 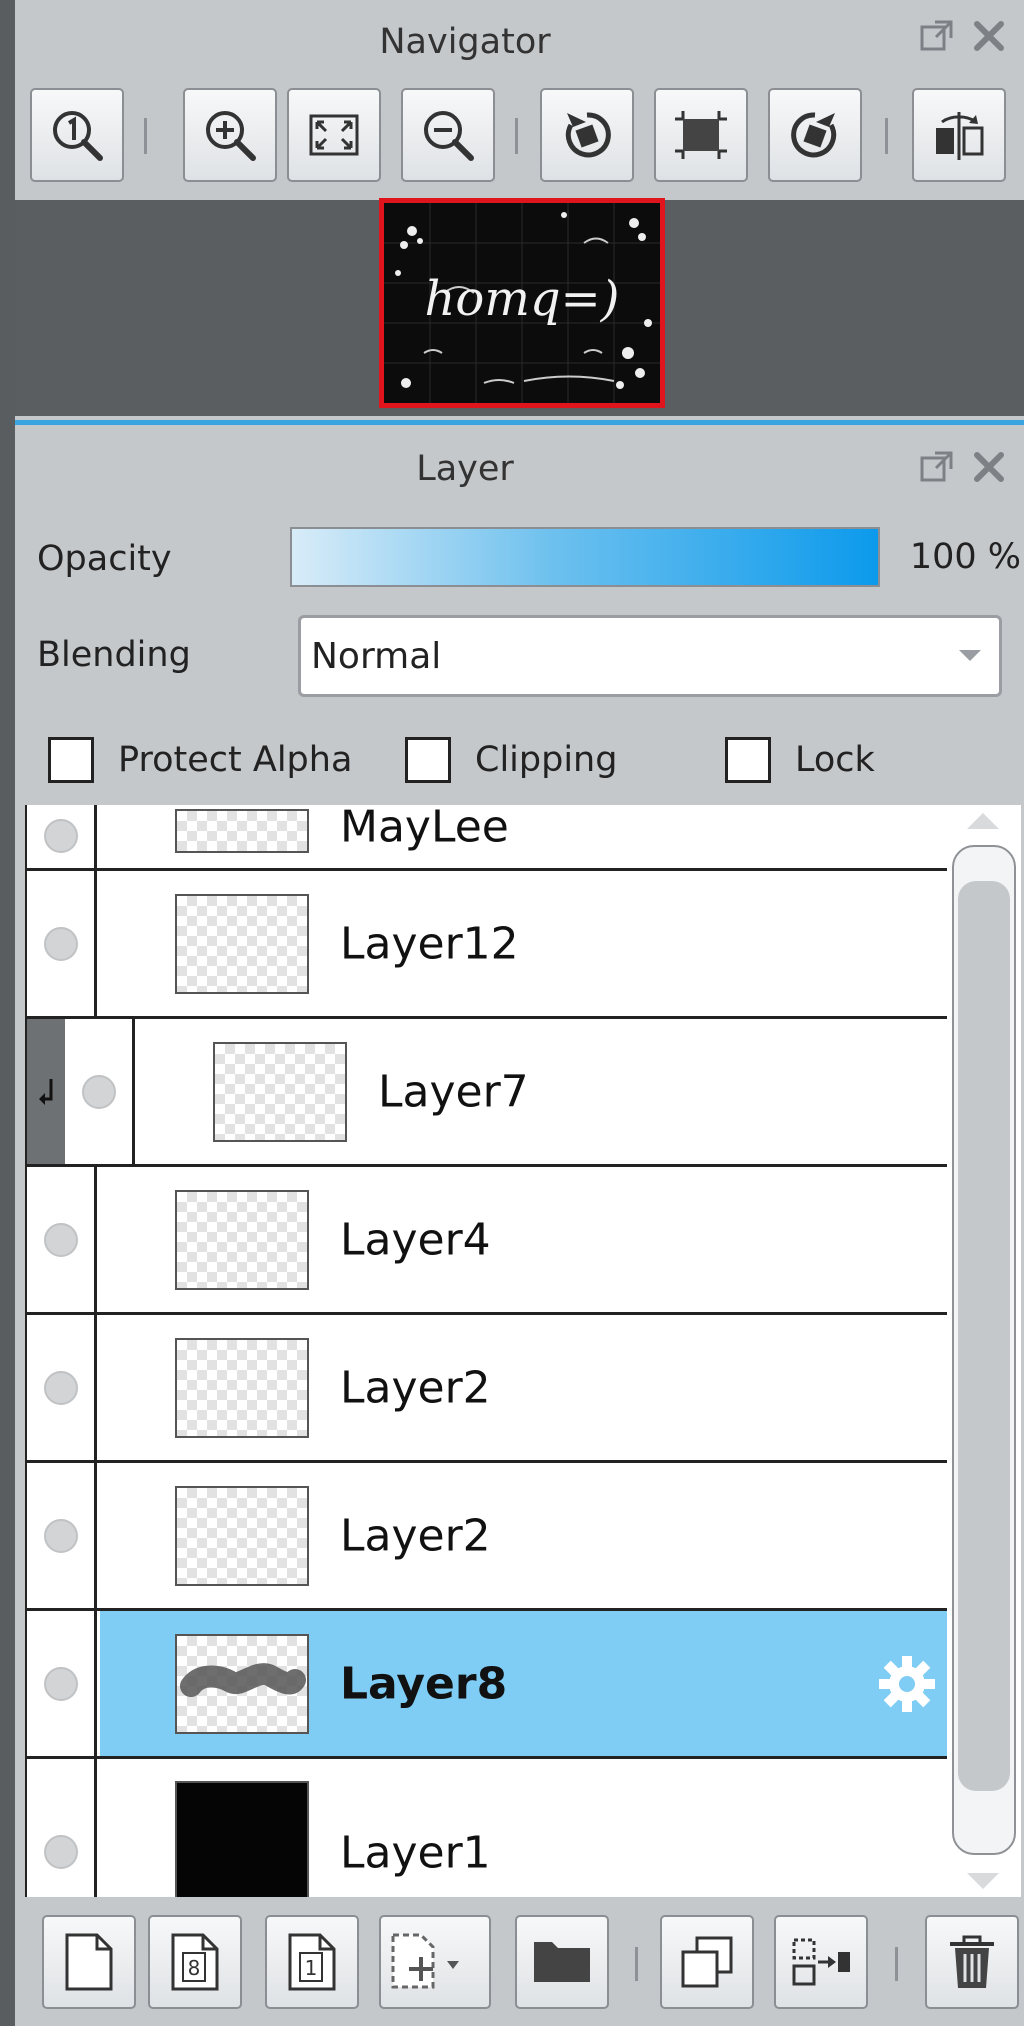 I want to click on canvas-thumbnail: homq=), so click(x=522, y=303).